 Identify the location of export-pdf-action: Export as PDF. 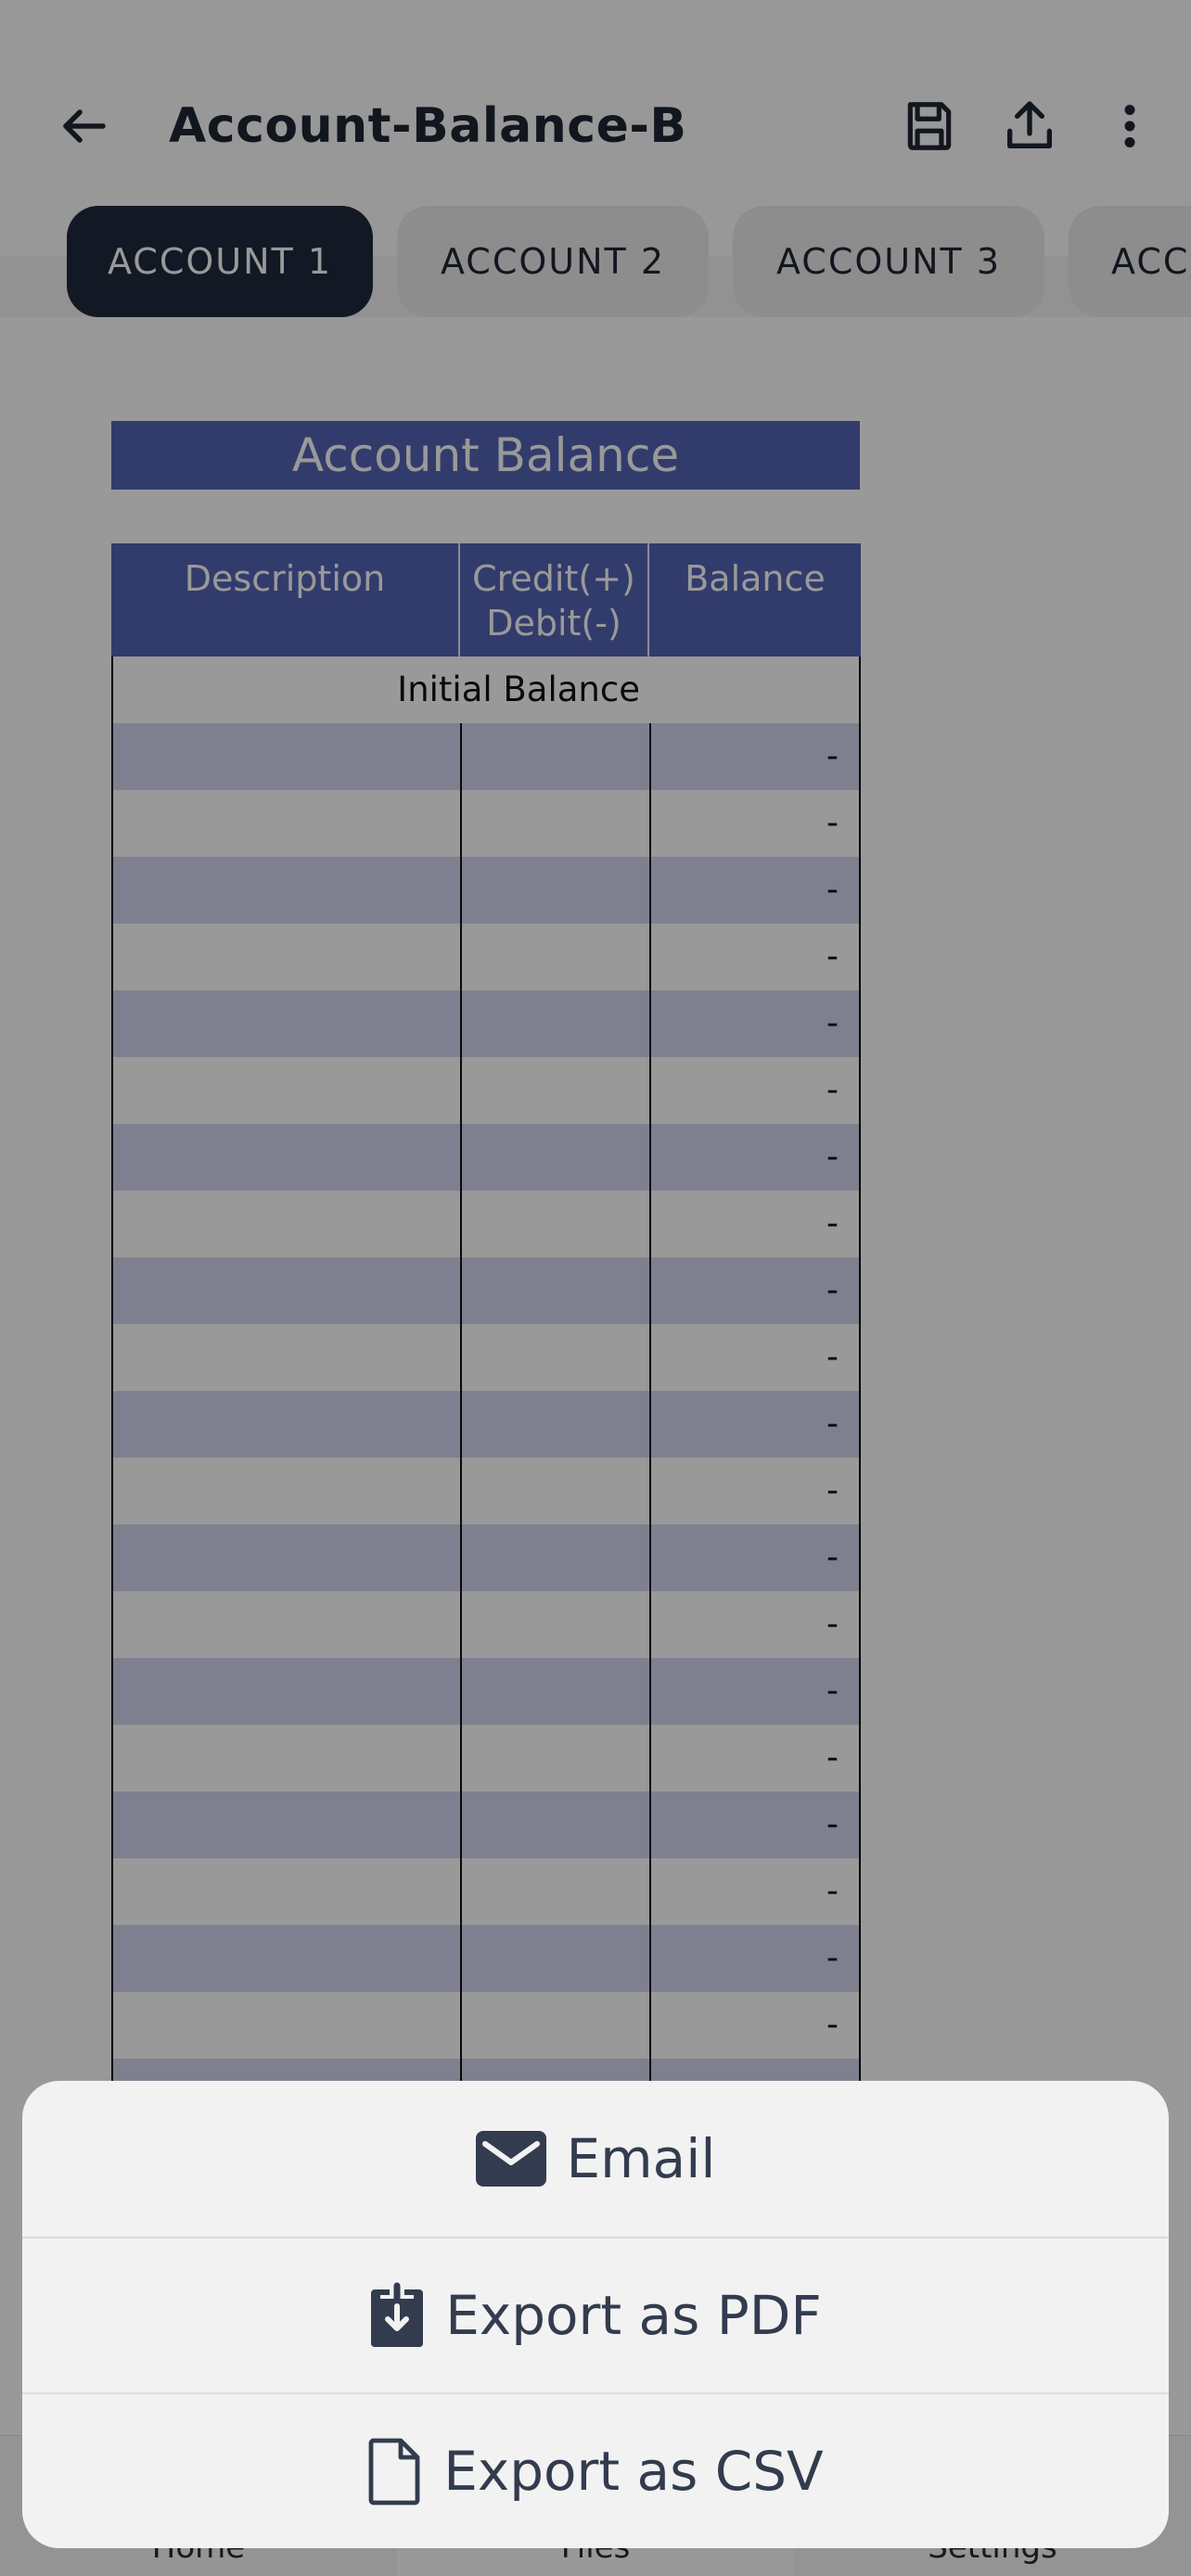
(595, 2314).